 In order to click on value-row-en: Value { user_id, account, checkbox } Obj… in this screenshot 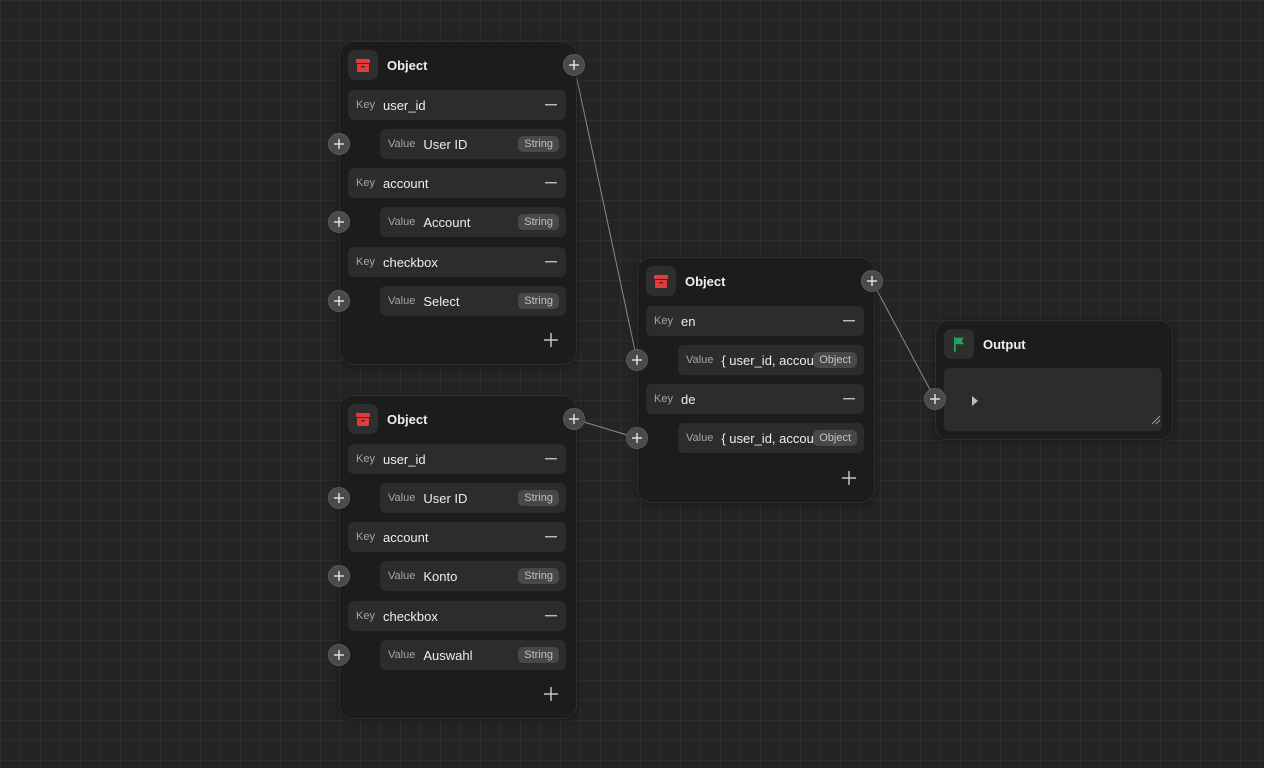, I will do `click(771, 360)`.